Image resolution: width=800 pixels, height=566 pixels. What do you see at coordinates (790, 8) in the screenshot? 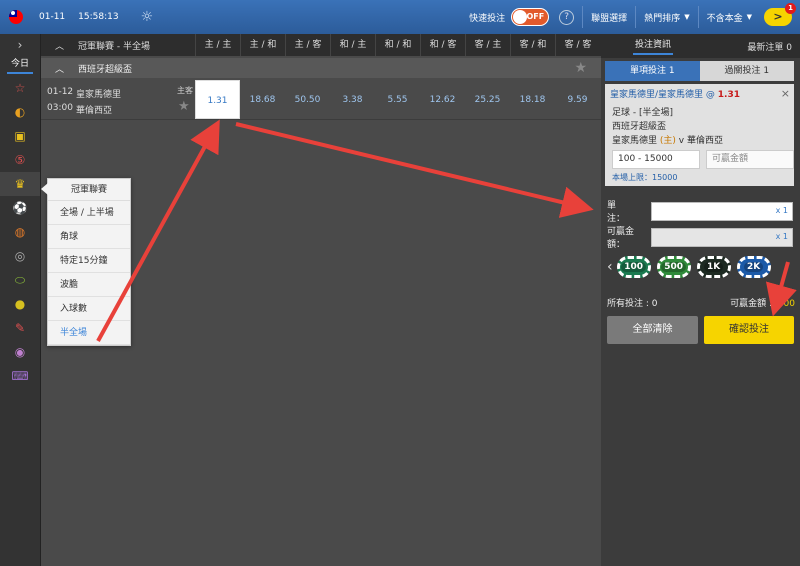
I see `notification-badge: 1` at bounding box center [790, 8].